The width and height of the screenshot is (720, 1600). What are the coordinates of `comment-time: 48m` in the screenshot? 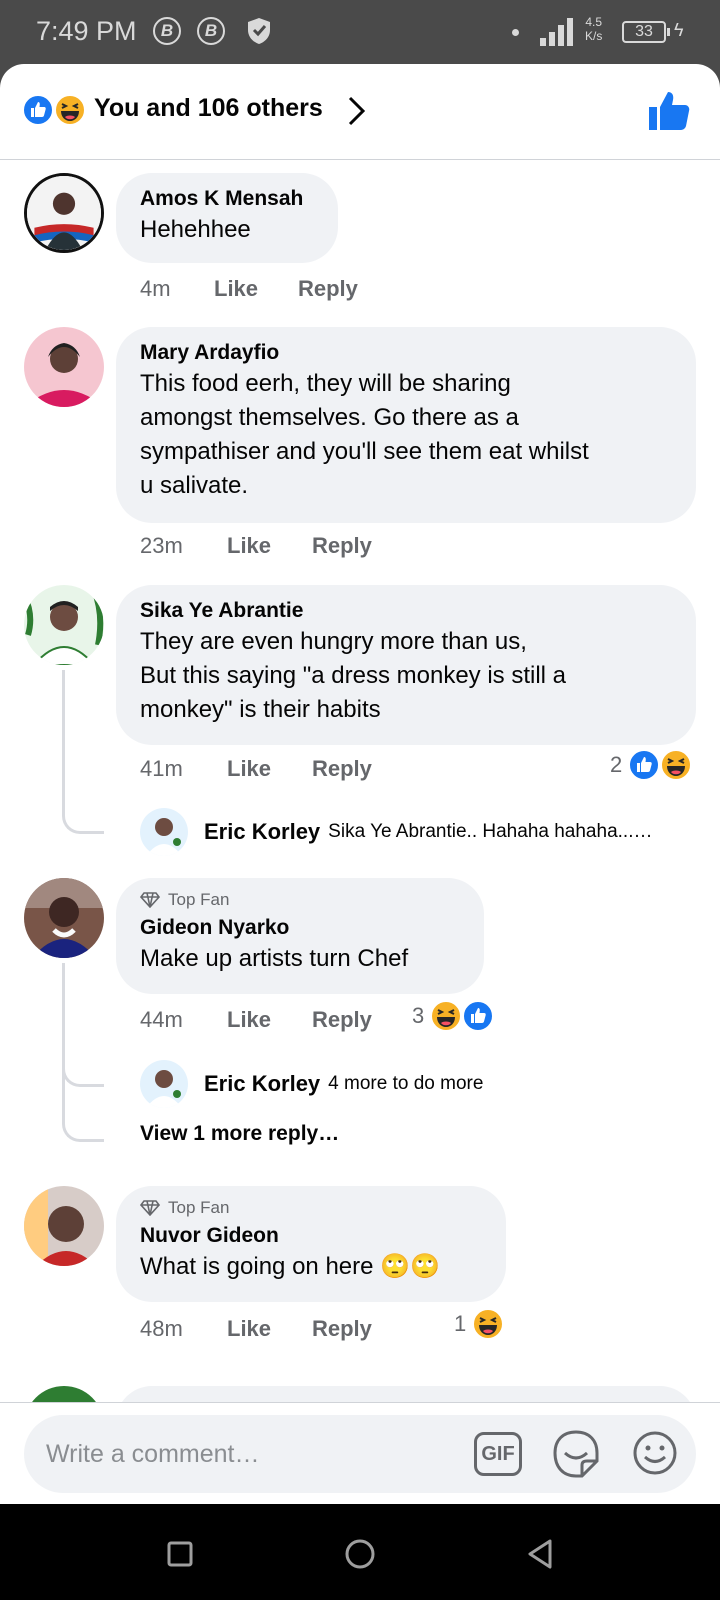 It's located at (161, 1328).